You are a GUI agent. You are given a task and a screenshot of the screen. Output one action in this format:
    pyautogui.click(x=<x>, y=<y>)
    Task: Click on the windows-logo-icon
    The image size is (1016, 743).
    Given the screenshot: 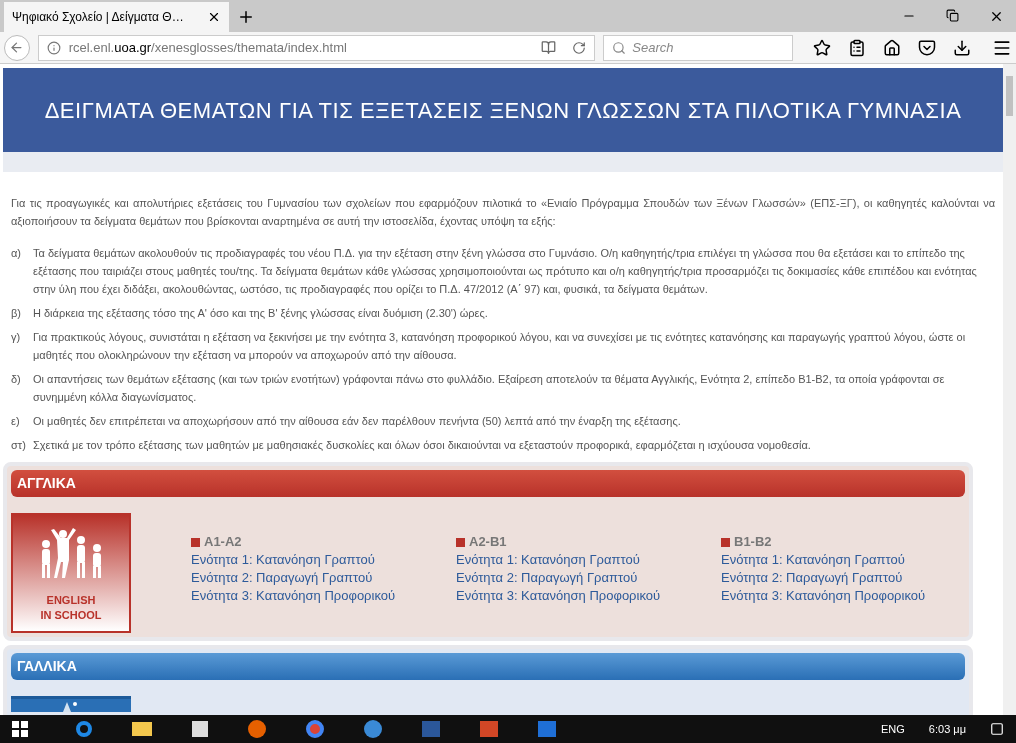 What is the action you would take?
    pyautogui.click(x=20, y=729)
    